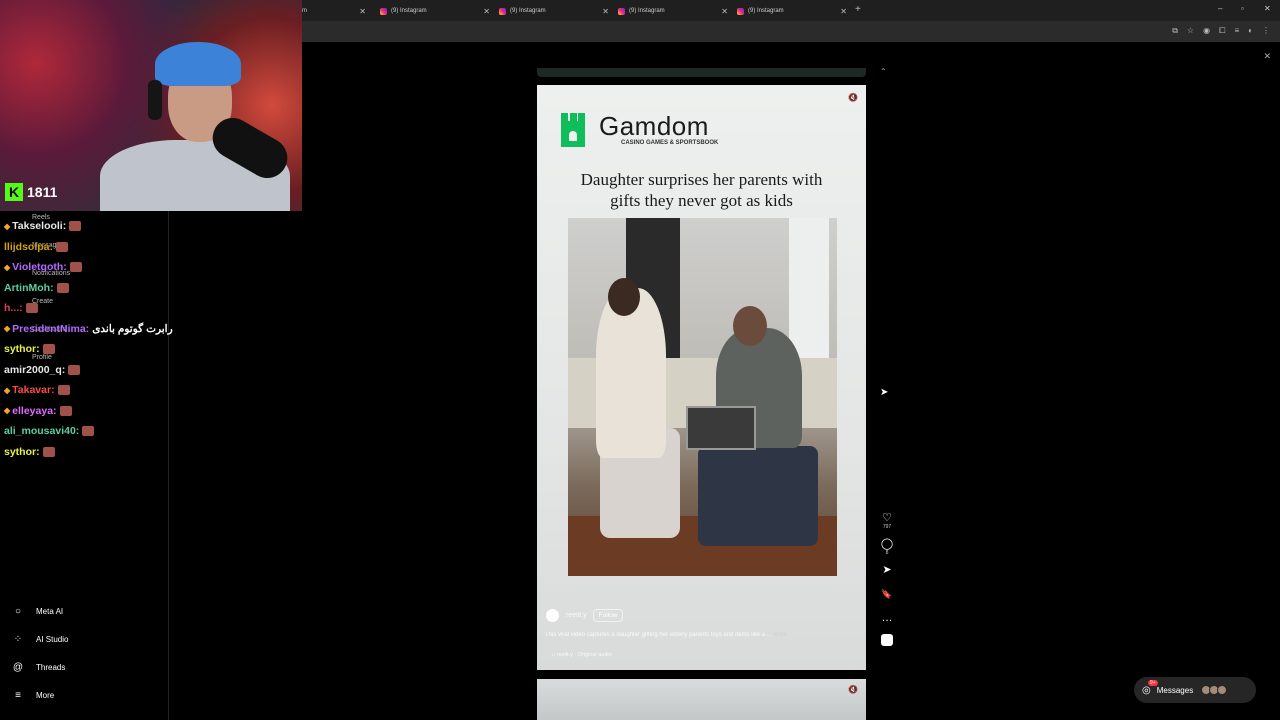  Describe the element at coordinates (1267, 8) in the screenshot. I see `window-close-button: ✕` at that location.